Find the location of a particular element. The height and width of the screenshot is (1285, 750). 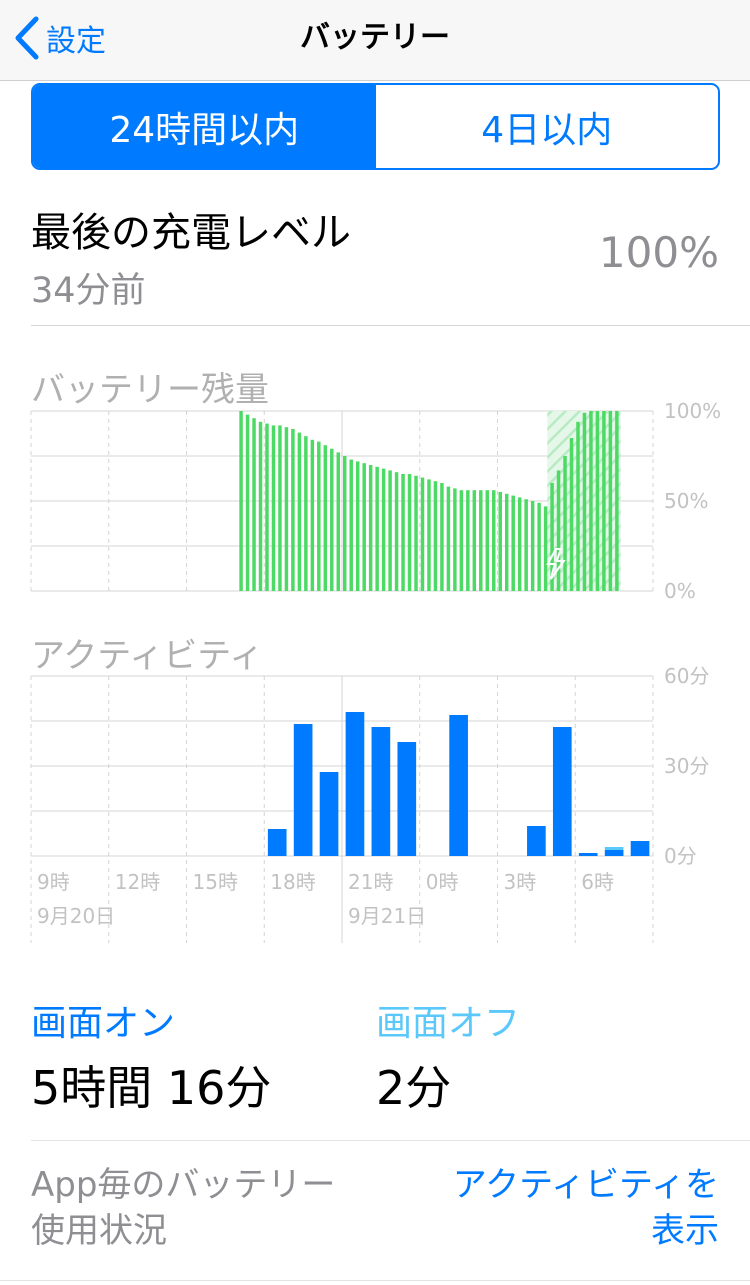

x-tick-label: 9時 is located at coordinates (53, 882).